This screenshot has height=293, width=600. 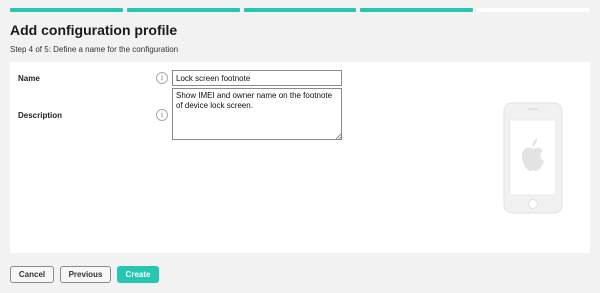 I want to click on iphone-apple-icon, so click(x=533, y=158).